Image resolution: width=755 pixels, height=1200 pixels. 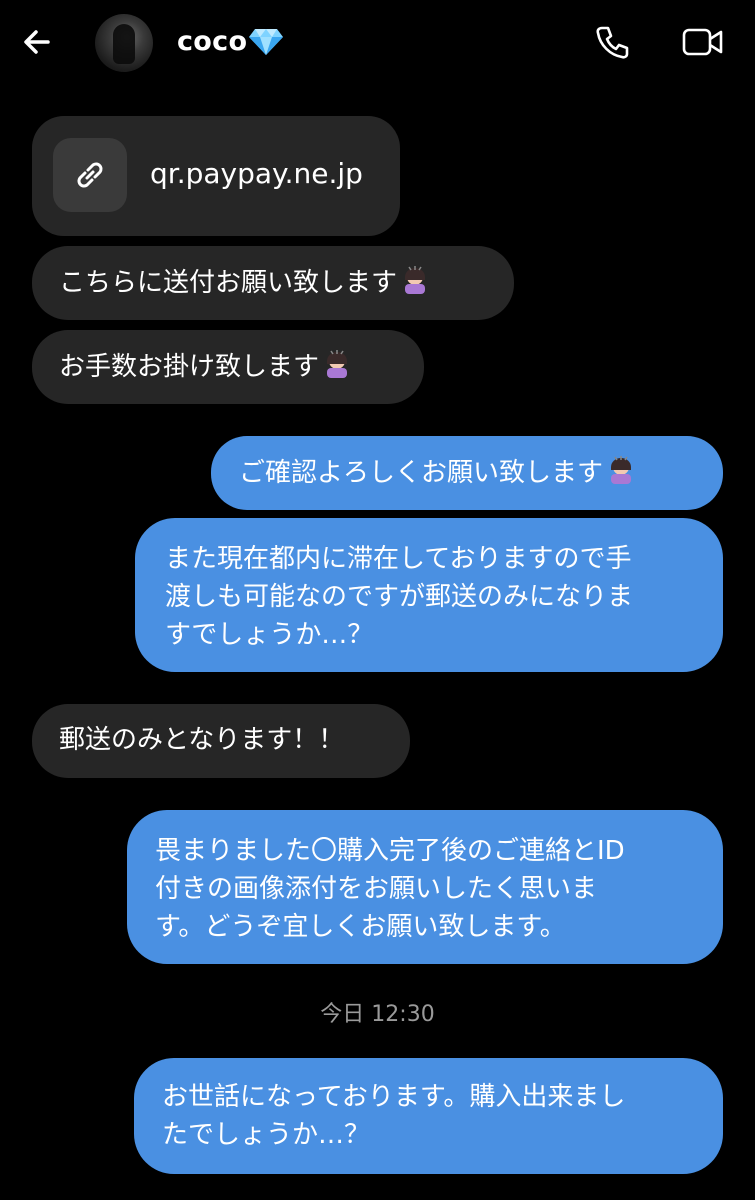 What do you see at coordinates (202, 740) in the screenshot?
I see `message-text: 郵送のみとなります！！` at bounding box center [202, 740].